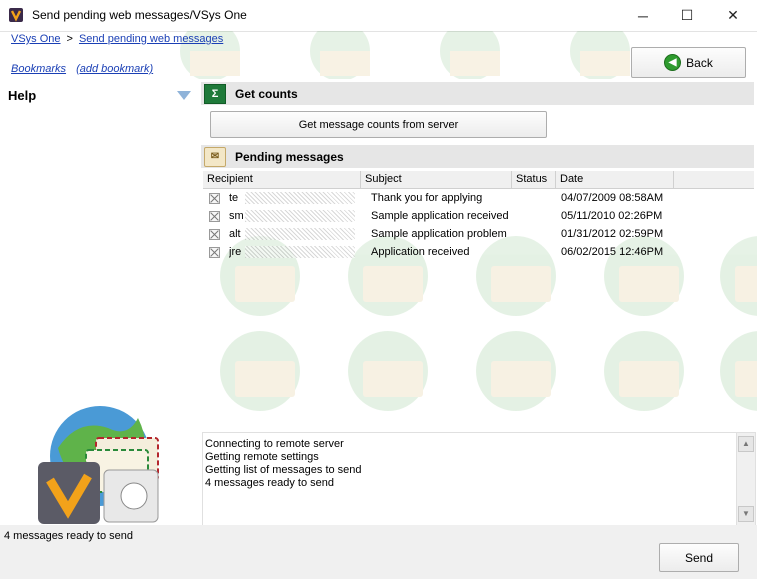 This screenshot has width=757, height=579. I want to click on send-button: Send, so click(699, 557).